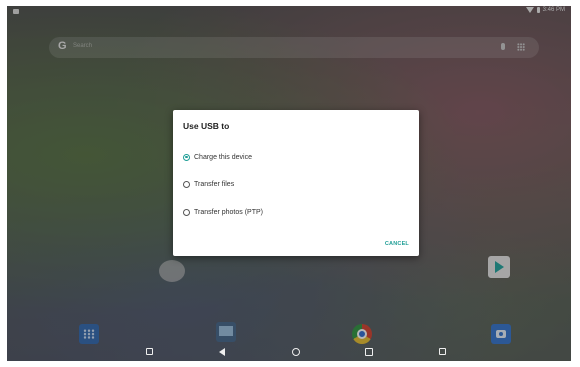  I want to click on navigation-bar, so click(289, 352).